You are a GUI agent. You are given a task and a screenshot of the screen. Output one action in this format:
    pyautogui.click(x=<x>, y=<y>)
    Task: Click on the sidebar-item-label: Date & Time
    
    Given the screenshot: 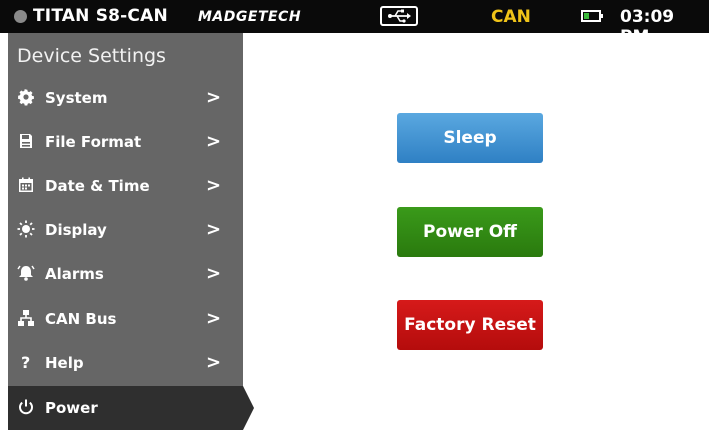 What is the action you would take?
    pyautogui.click(x=97, y=186)
    